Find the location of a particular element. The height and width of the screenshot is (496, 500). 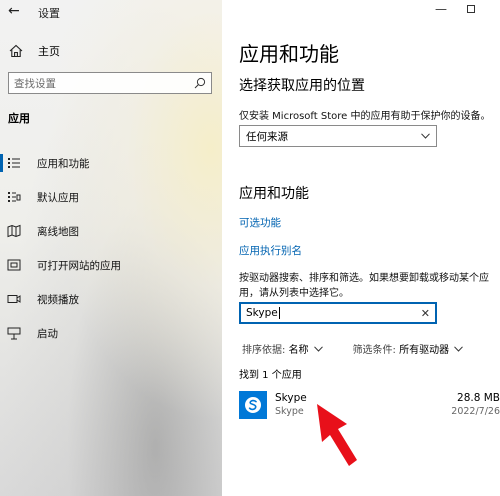

apps-for-websites-icon is located at coordinates (14, 265).